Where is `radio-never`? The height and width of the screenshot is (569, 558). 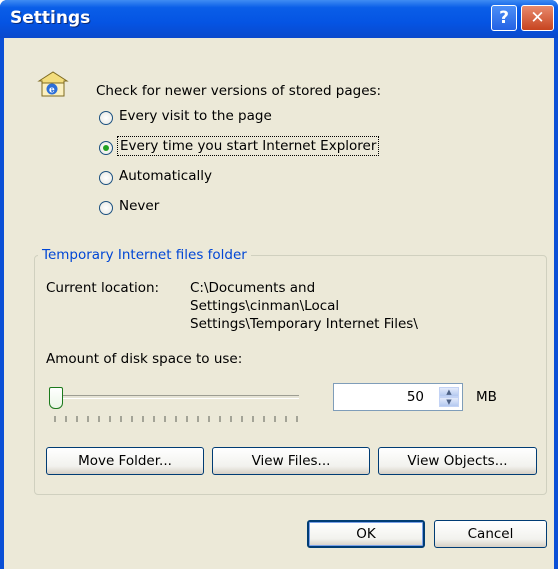 radio-never is located at coordinates (106, 208).